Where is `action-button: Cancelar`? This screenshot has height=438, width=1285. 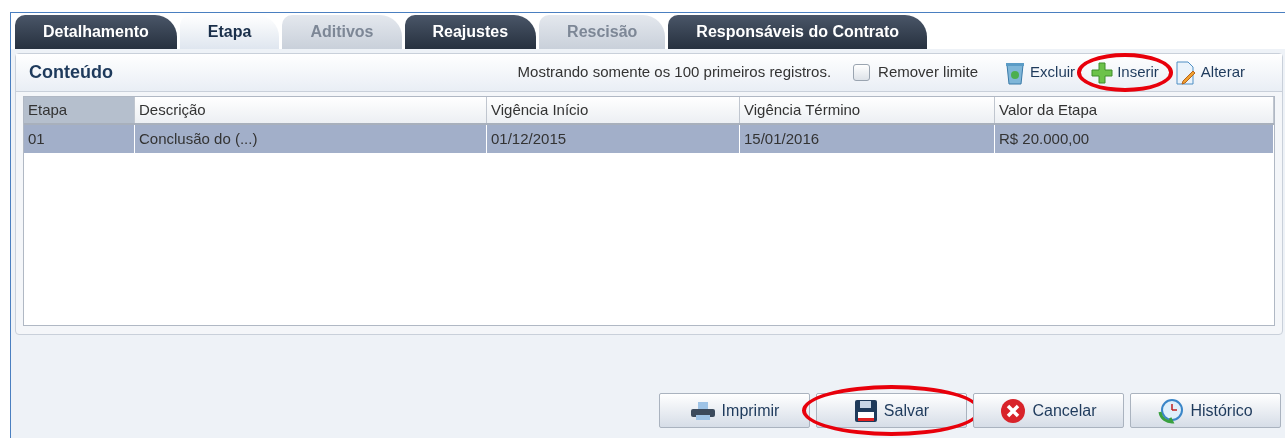
action-button: Cancelar is located at coordinates (1048, 410).